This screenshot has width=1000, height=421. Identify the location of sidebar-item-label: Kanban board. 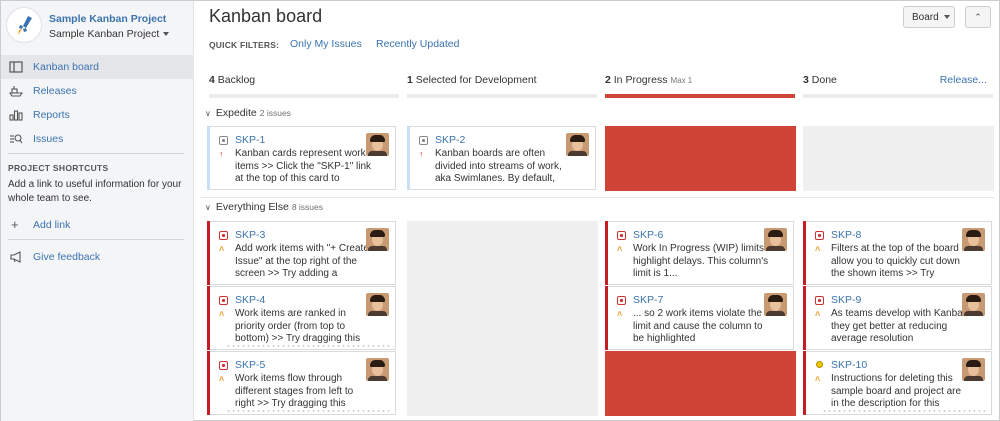
(66, 67).